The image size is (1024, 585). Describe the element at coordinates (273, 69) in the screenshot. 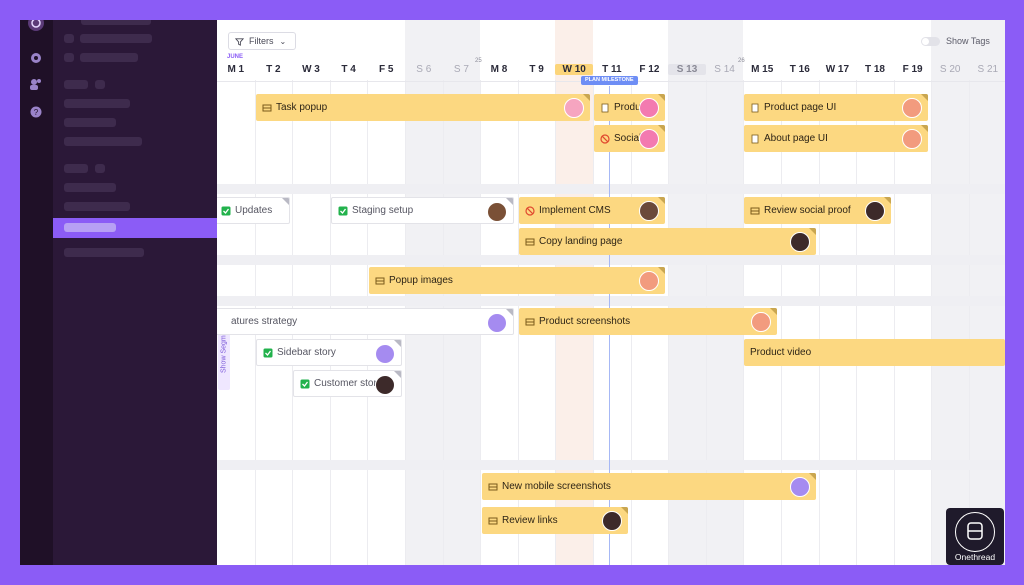

I see `day-header: T 2` at that location.